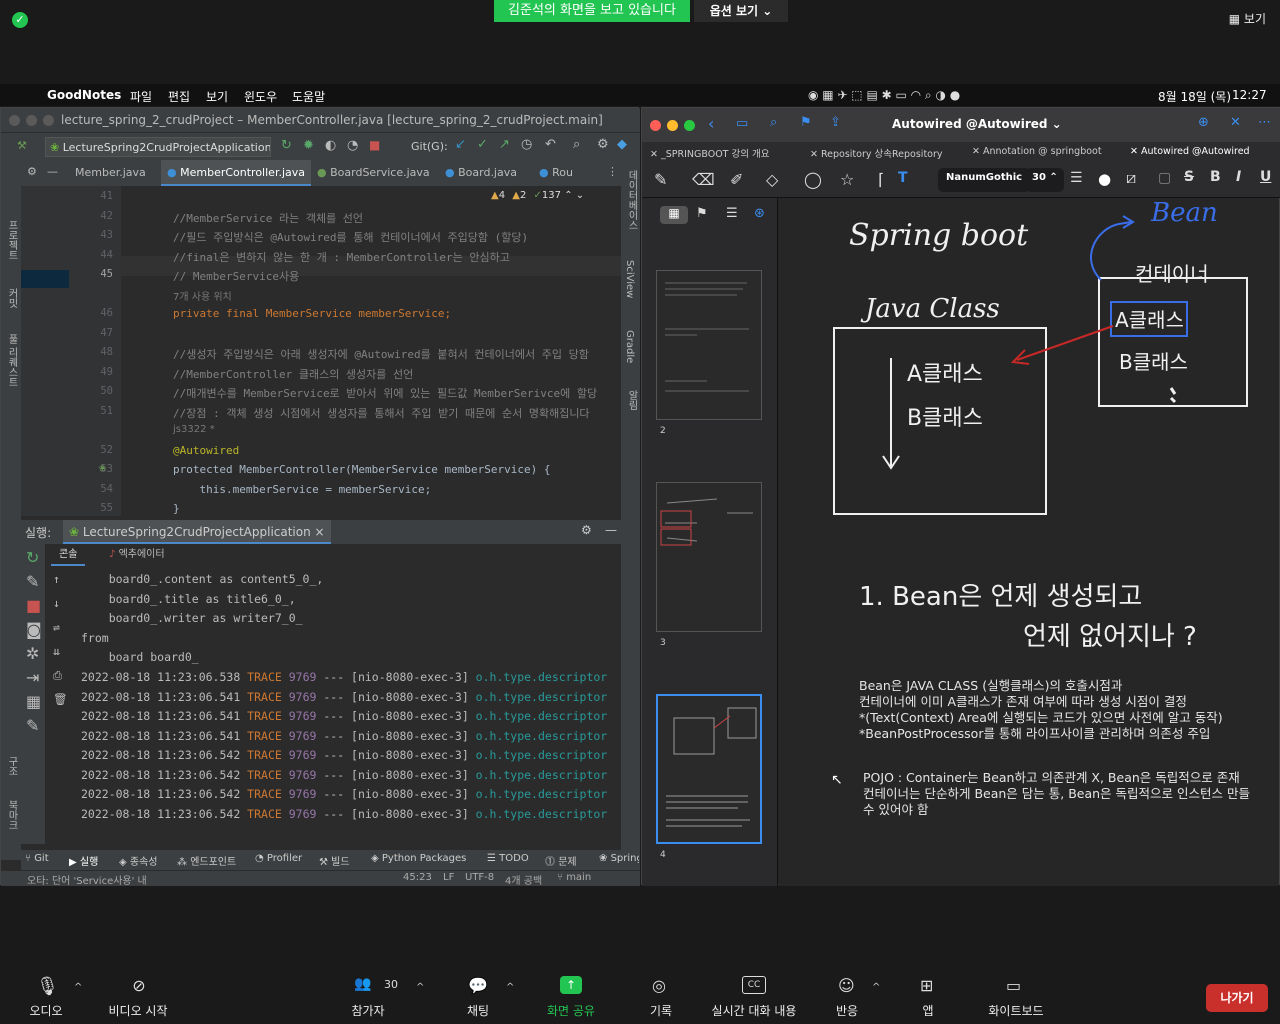 The image size is (1280, 1024). I want to click on run-icon: ↻, so click(286, 145).